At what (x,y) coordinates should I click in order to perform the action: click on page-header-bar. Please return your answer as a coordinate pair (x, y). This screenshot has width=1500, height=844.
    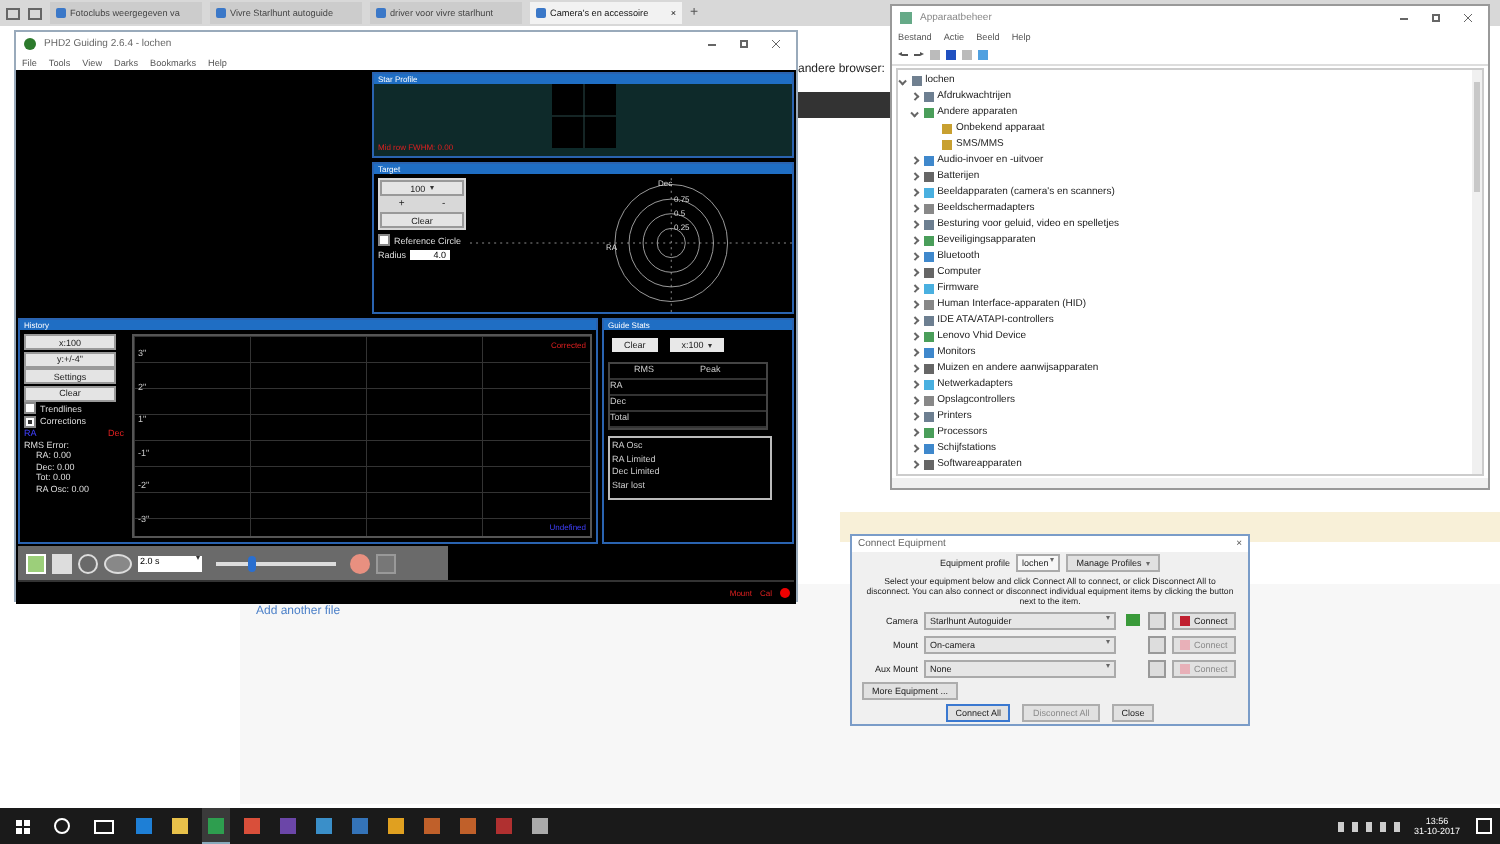
    Looking at the image, I should click on (846, 105).